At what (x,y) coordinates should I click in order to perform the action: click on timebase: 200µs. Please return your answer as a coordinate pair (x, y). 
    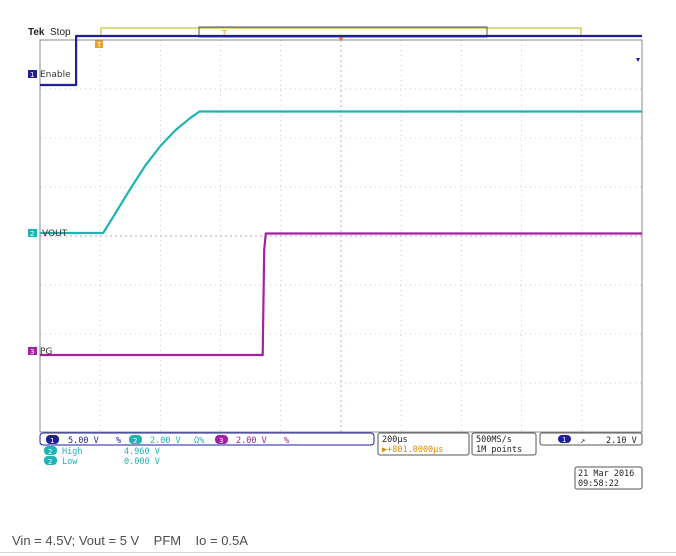
    Looking at the image, I should click on (395, 440).